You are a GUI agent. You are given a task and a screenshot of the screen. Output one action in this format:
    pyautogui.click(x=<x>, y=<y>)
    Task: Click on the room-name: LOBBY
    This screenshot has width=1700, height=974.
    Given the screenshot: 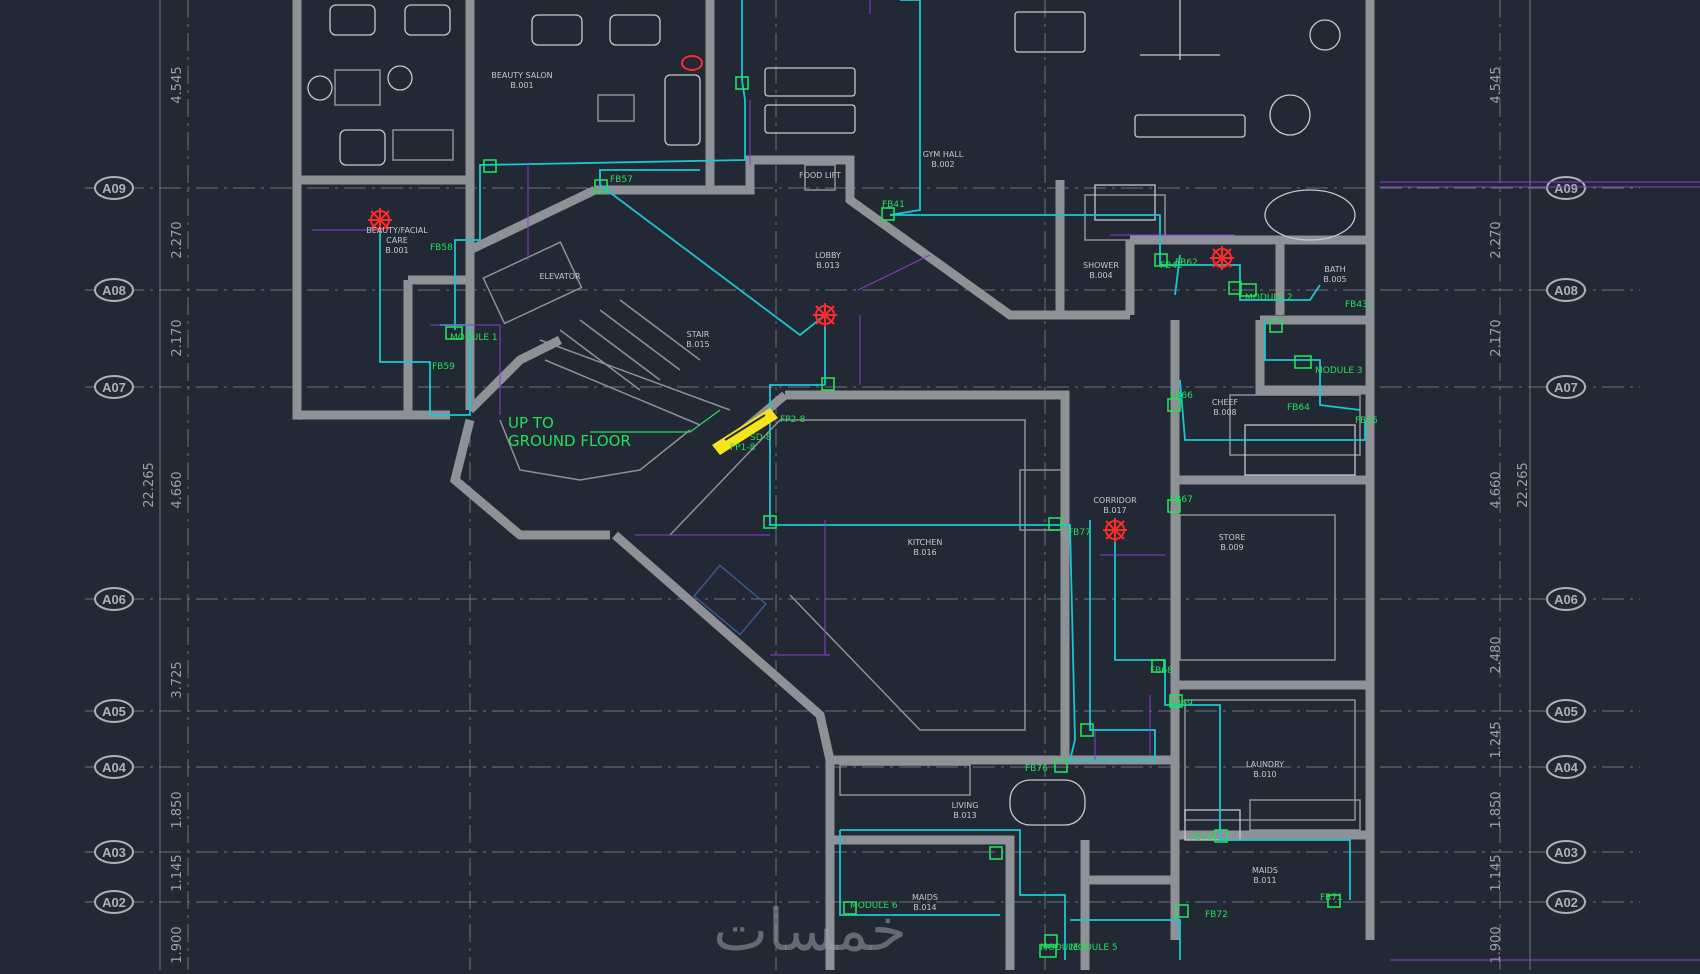 What is the action you would take?
    pyautogui.click(x=828, y=255)
    